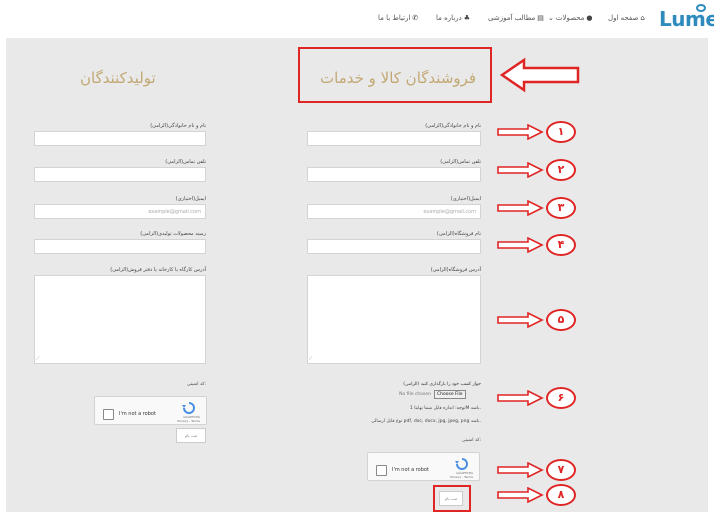 The width and height of the screenshot is (714, 512). I want to click on nav-products: ⌄ محصولات ●, so click(570, 18).